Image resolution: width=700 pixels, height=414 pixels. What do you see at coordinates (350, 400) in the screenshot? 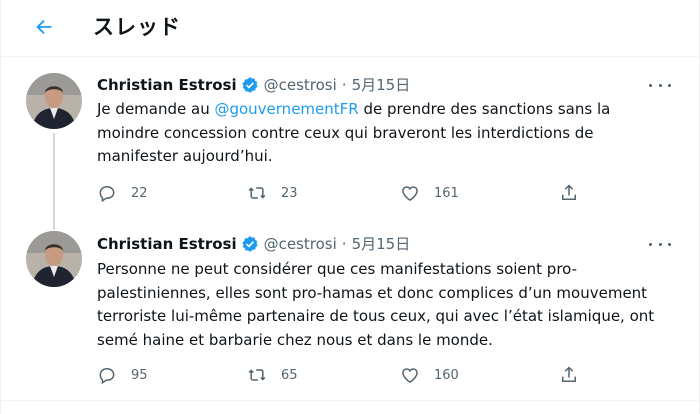
I see `bottom-divider` at bounding box center [350, 400].